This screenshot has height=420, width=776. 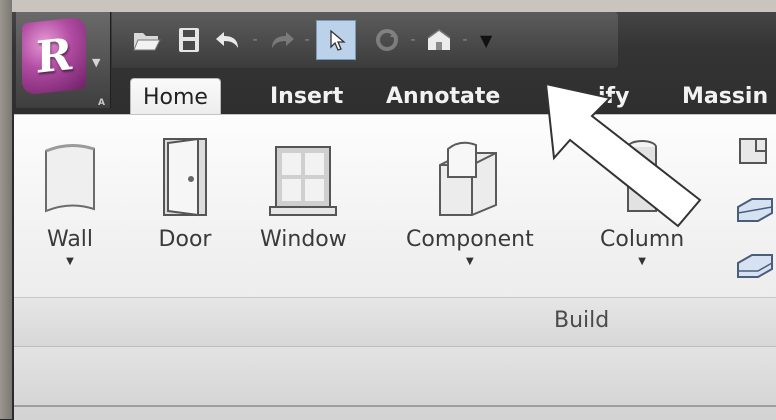 What do you see at coordinates (725, 97) in the screenshot?
I see `tab-massing: Massin` at bounding box center [725, 97].